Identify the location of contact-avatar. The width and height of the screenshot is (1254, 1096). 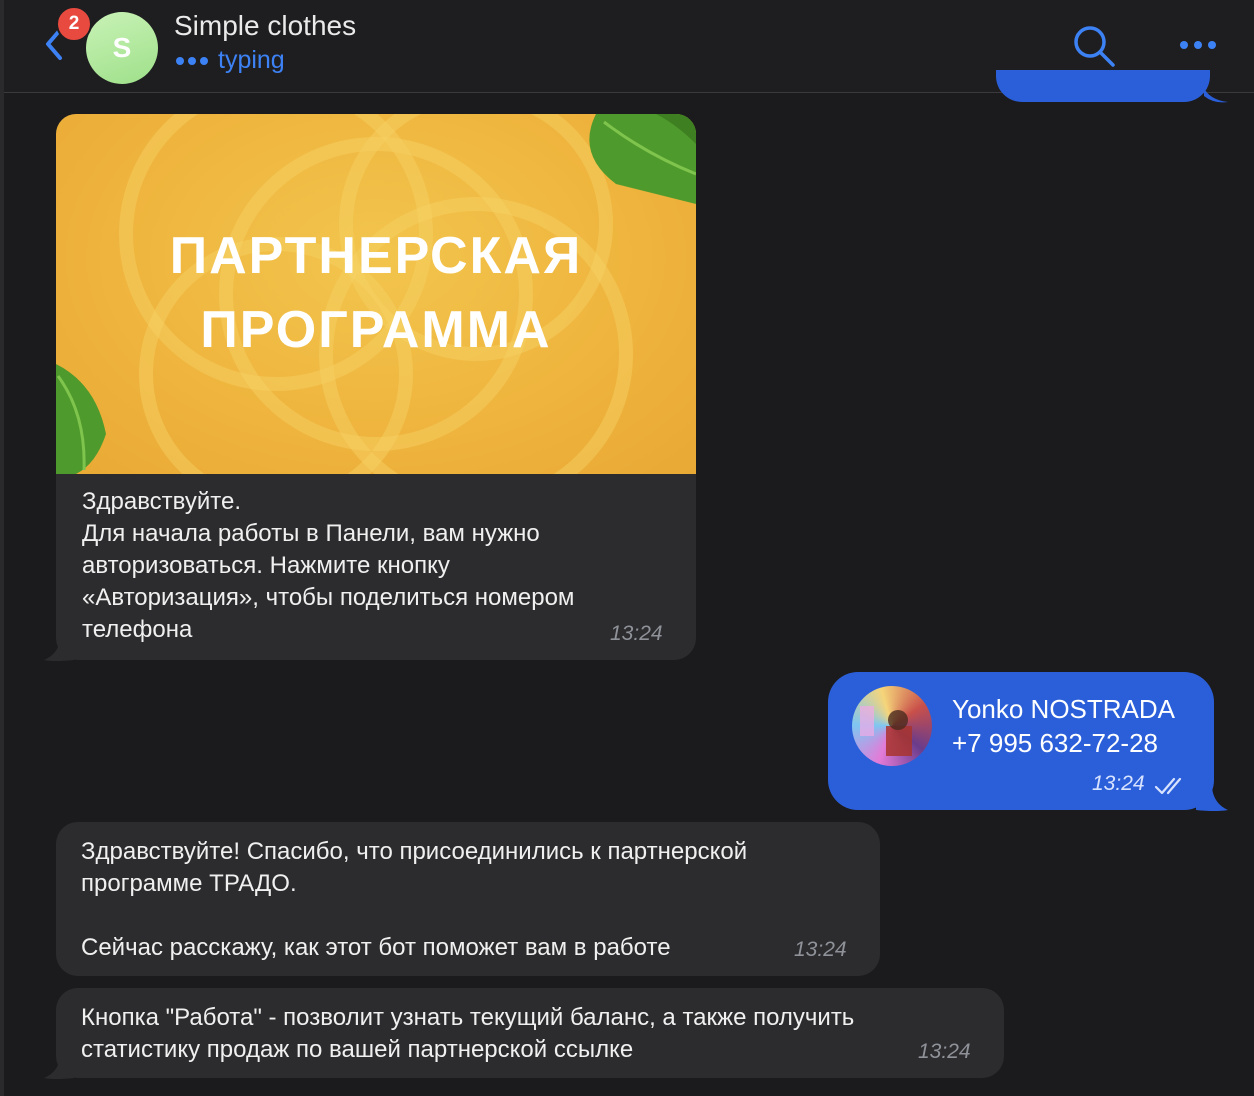
(892, 726).